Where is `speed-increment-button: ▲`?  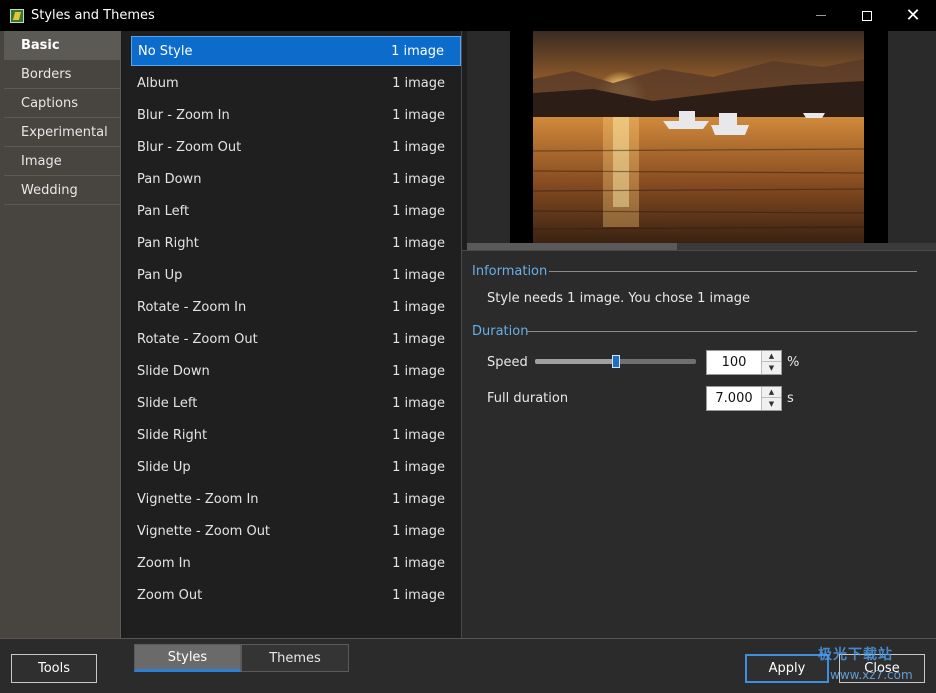 speed-increment-button: ▲ is located at coordinates (771, 356).